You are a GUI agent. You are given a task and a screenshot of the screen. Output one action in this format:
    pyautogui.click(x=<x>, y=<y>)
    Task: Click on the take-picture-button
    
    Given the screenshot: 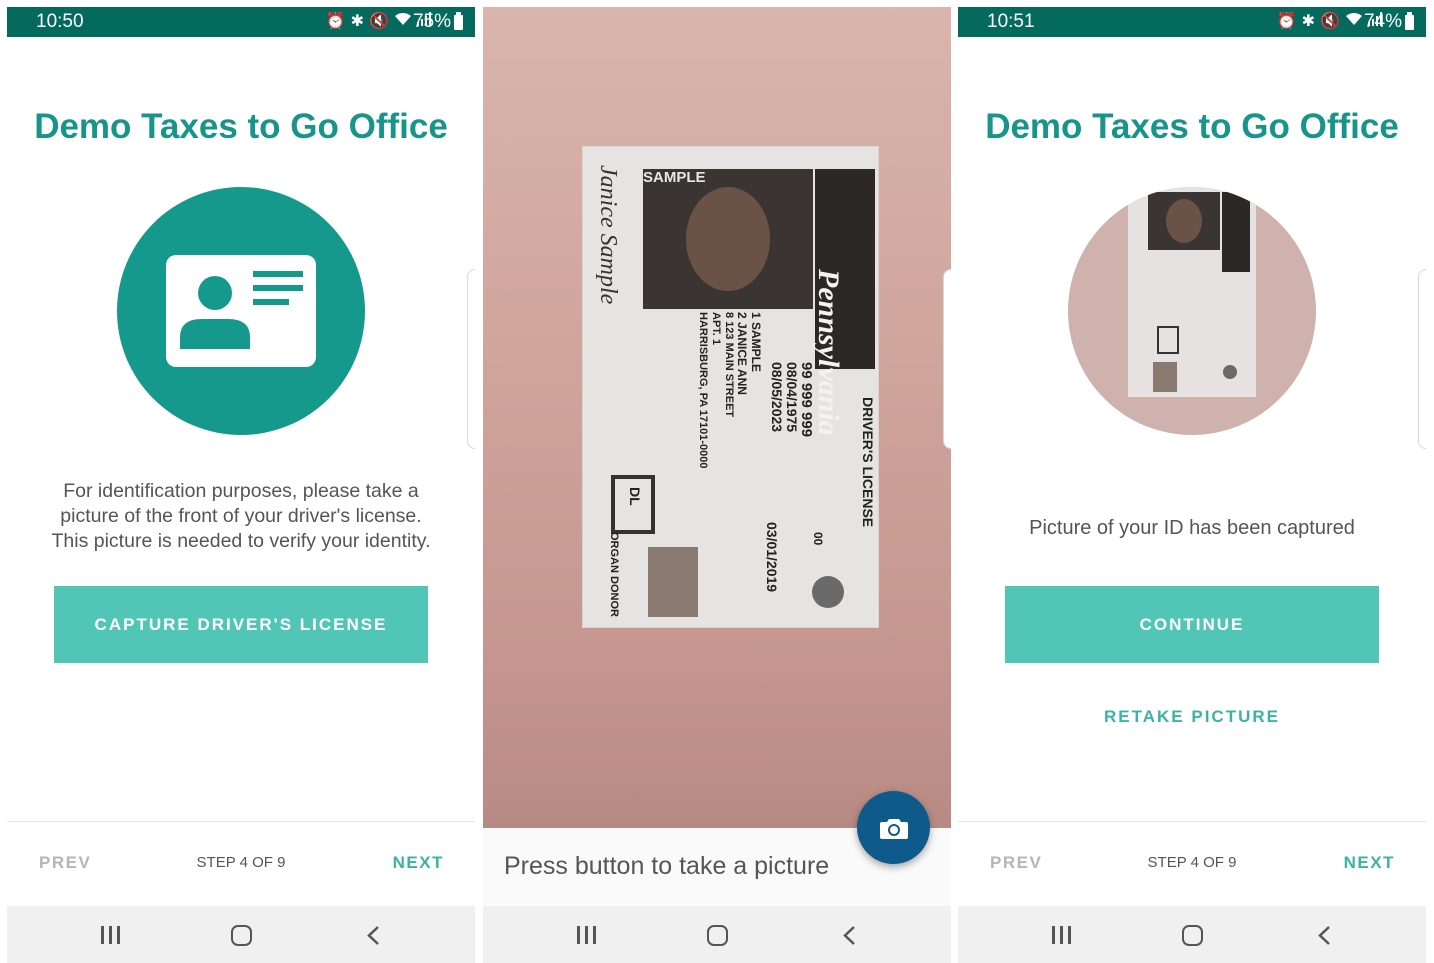 What is the action you would take?
    pyautogui.click(x=893, y=827)
    